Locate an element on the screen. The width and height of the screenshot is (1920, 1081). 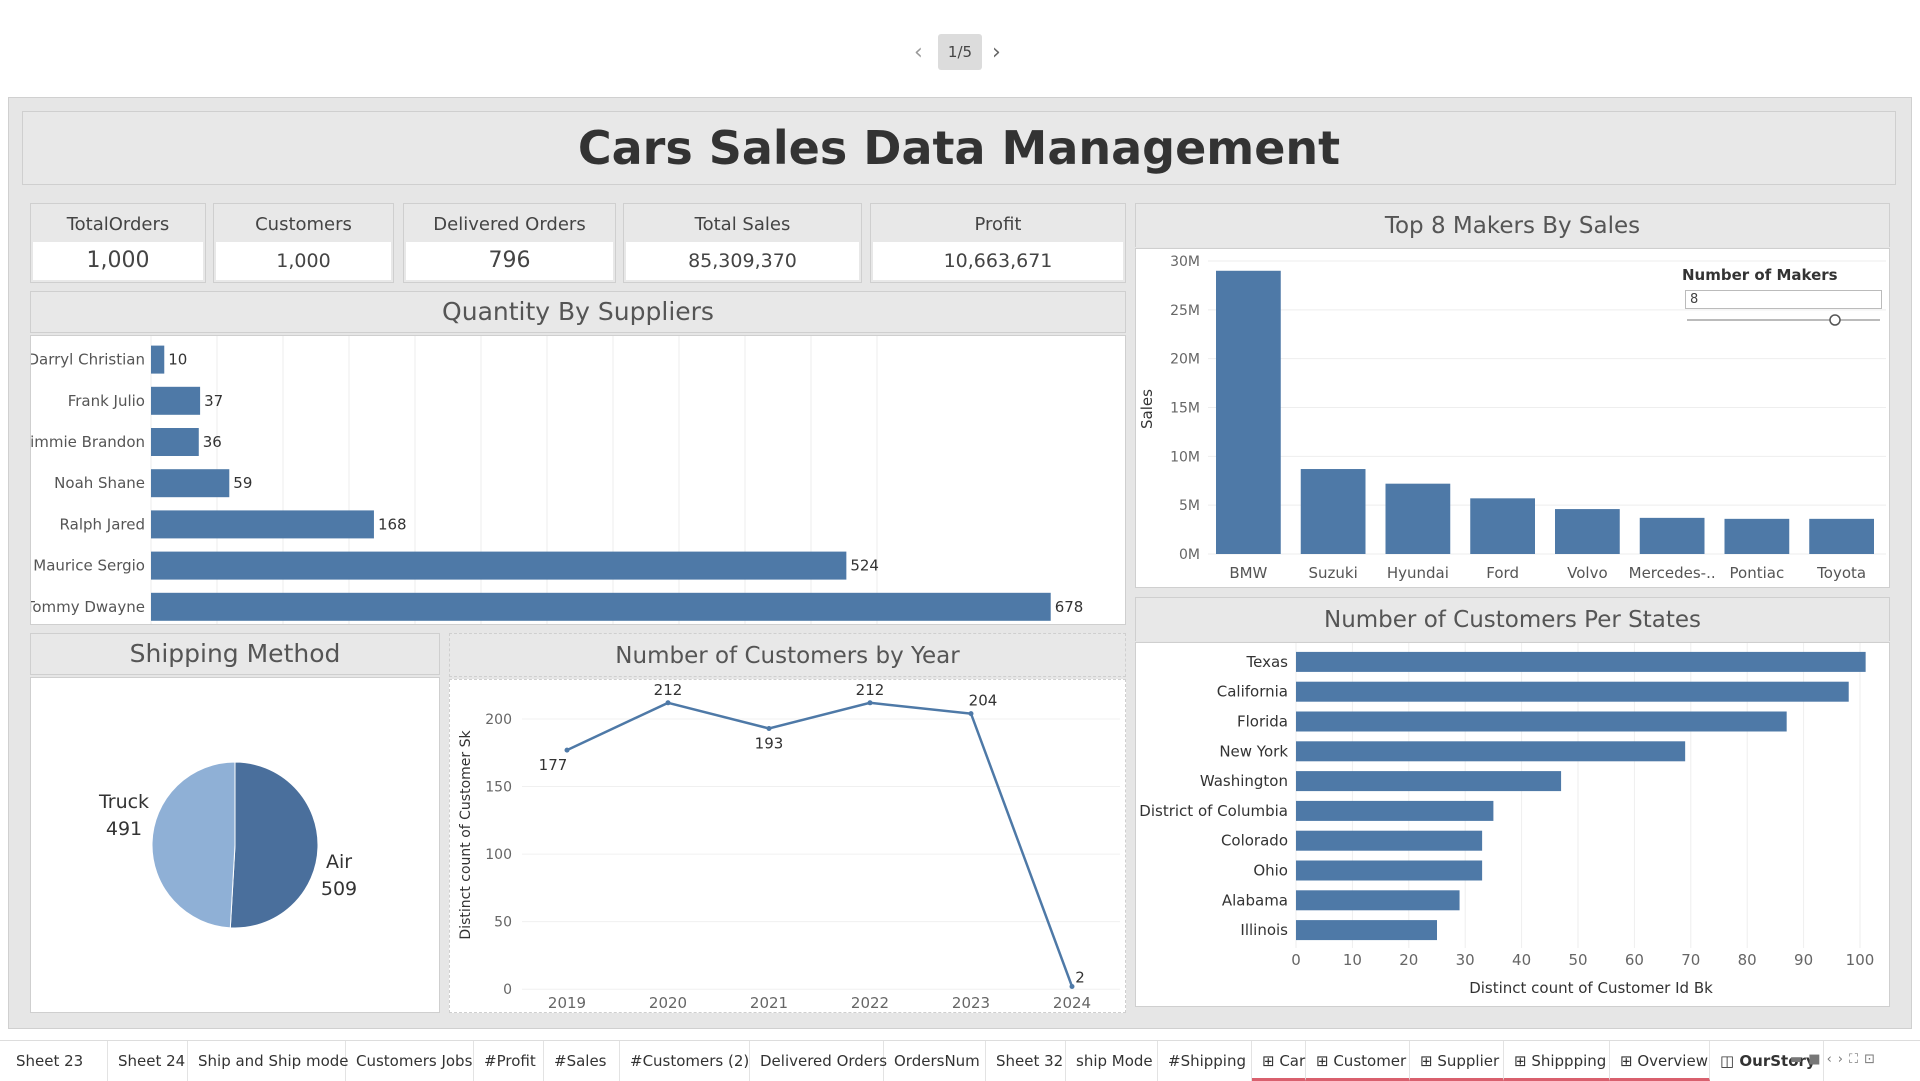
state-label: Illinois is located at coordinates (1264, 930).